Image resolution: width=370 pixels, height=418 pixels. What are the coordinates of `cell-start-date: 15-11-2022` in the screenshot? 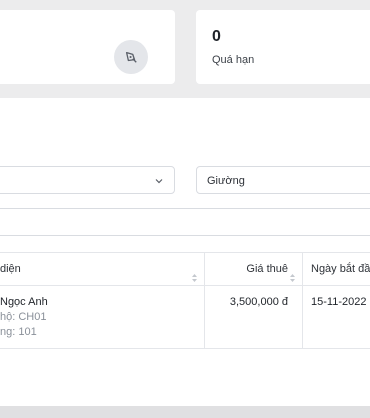 It's located at (336, 317).